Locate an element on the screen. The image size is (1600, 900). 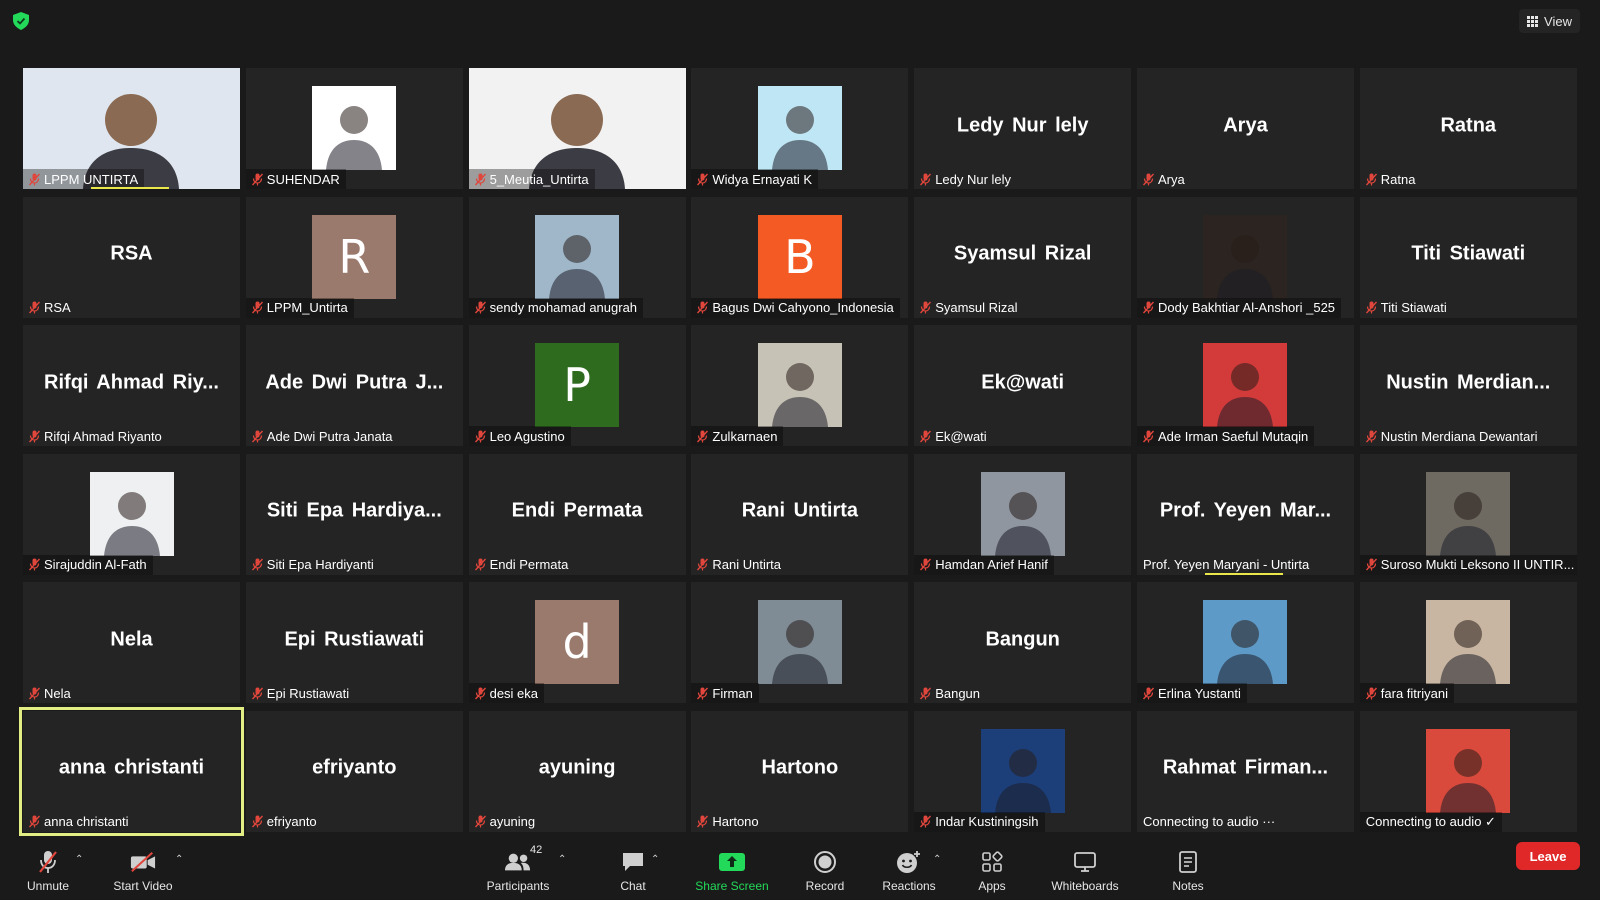
participant-tile: Rani Untirta Rani Untirta is located at coordinates (800, 514).